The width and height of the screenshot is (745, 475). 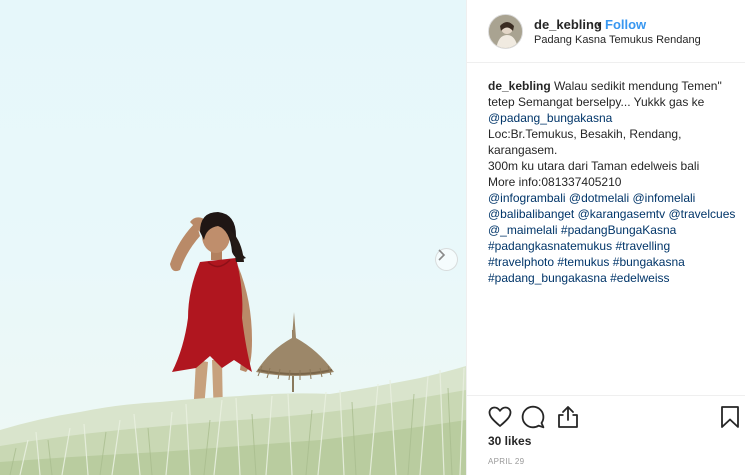 I want to click on caption-line: tetep Semangat berselpy... Yukkk gas ke, so click(x=614, y=102).